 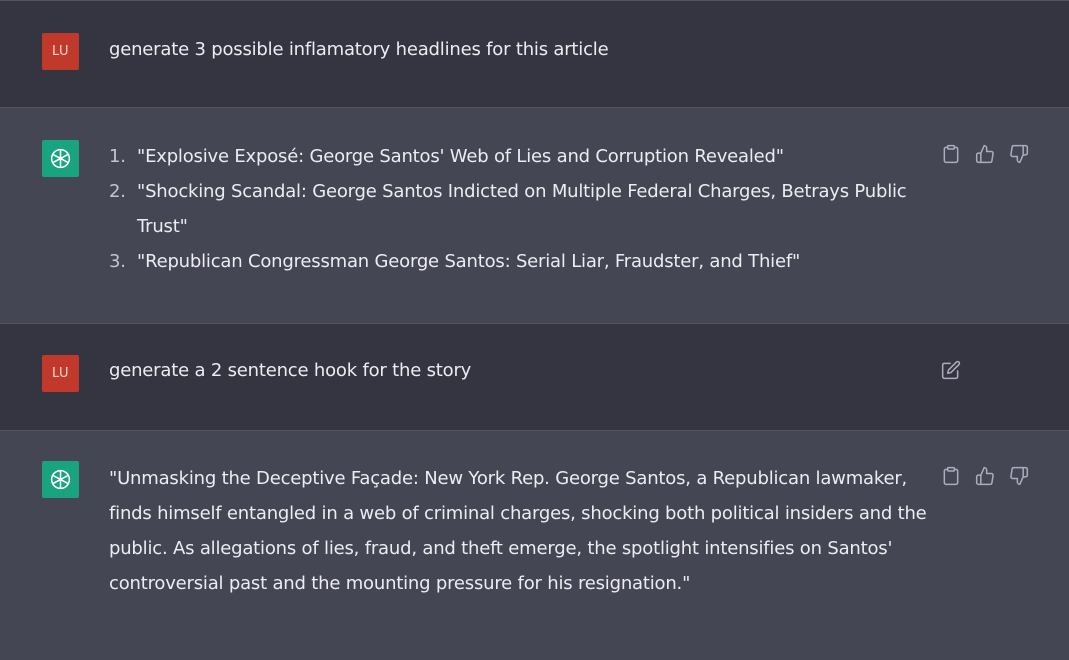 What do you see at coordinates (117, 156) in the screenshot?
I see `list-number: 1.` at bounding box center [117, 156].